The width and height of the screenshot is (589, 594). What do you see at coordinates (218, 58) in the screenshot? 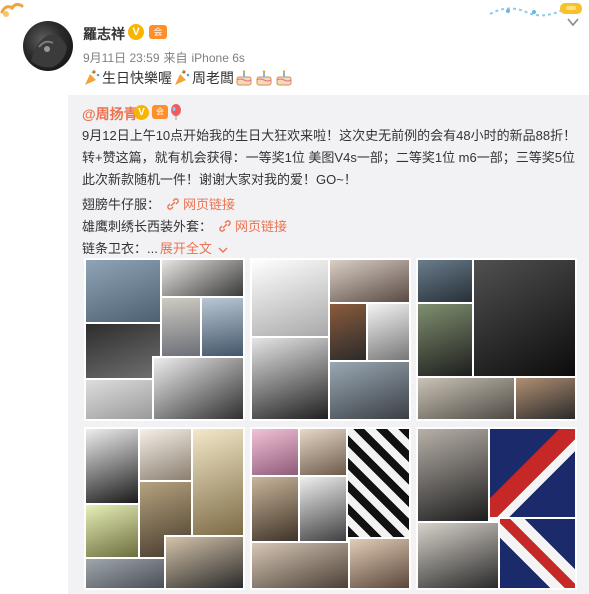
I see `post-source-device: iPhone 6s` at bounding box center [218, 58].